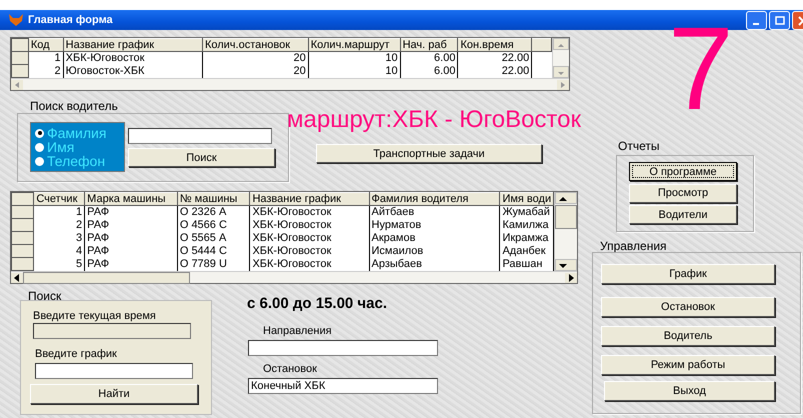 The image size is (803, 418). What do you see at coordinates (639, 146) in the screenshot?
I see `group-label: Отчеты` at bounding box center [639, 146].